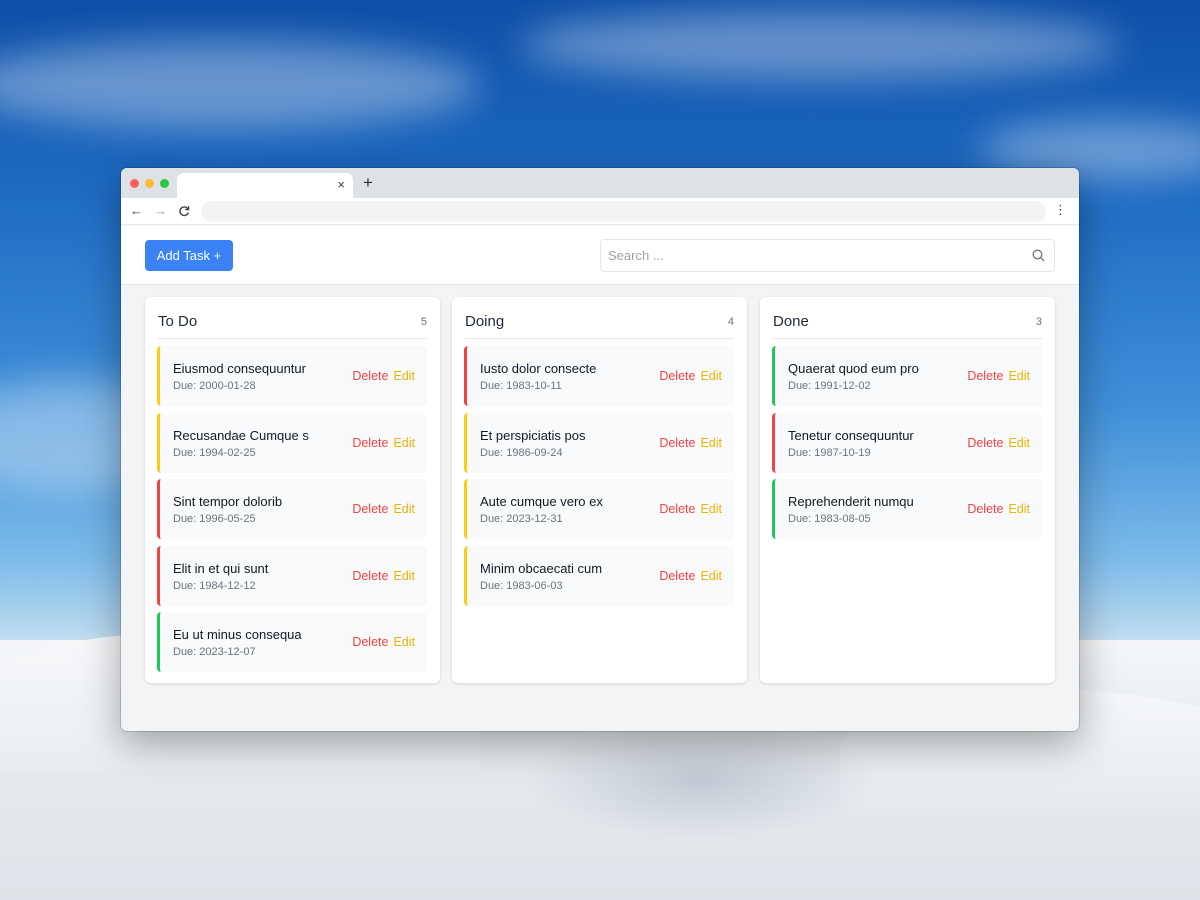  I want to click on reload-icon, so click(184, 212).